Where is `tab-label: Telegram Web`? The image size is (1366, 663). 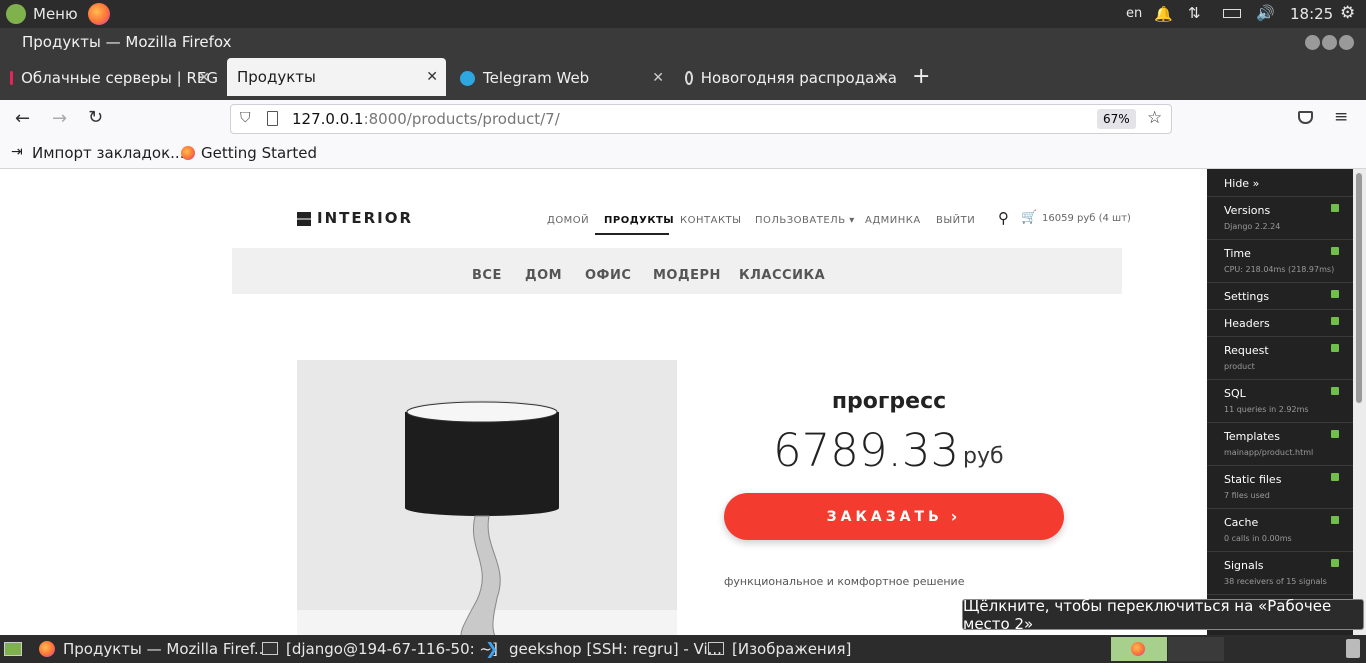
tab-label: Telegram Web is located at coordinates (536, 78).